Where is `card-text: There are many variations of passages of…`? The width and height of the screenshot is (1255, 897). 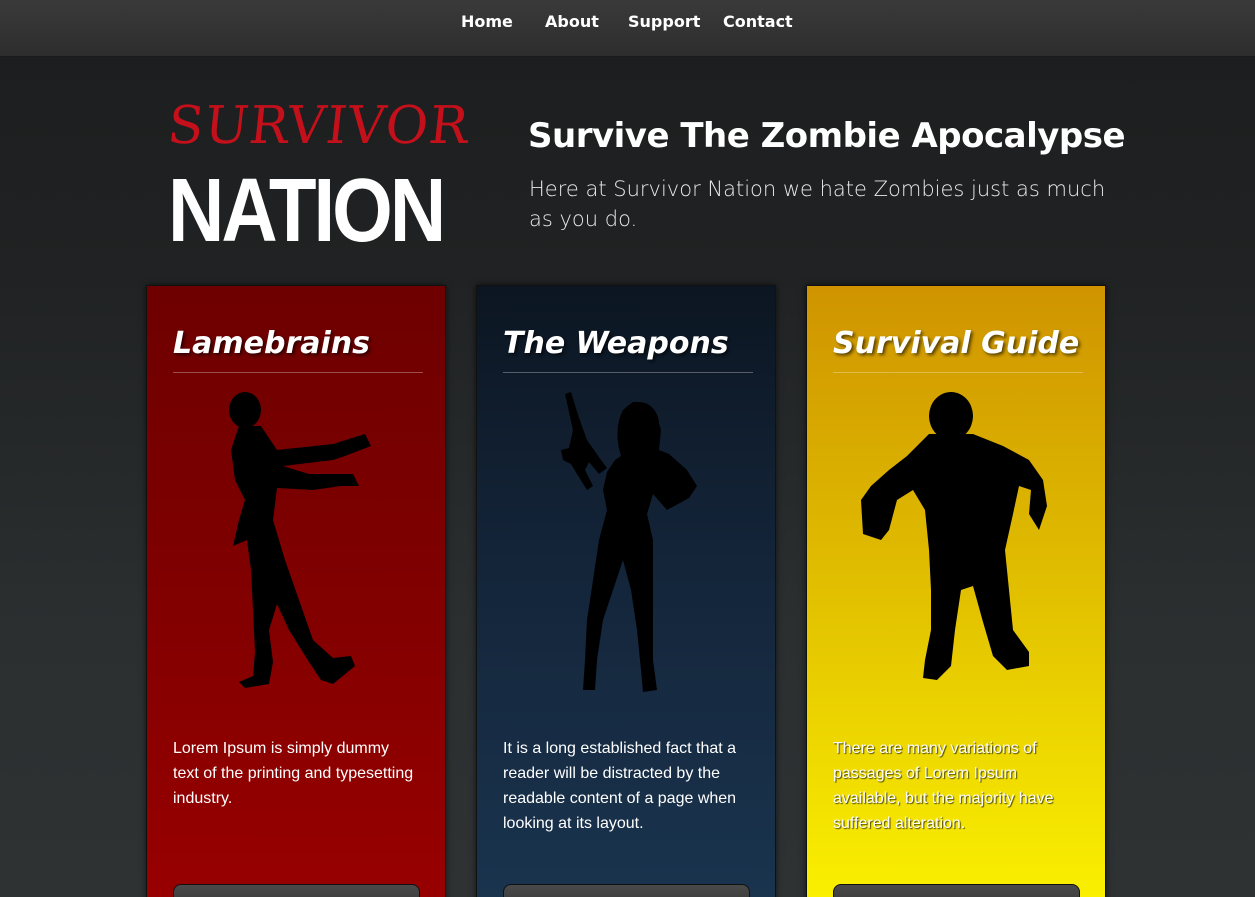 card-text: There are many variations of passages of… is located at coordinates (943, 786).